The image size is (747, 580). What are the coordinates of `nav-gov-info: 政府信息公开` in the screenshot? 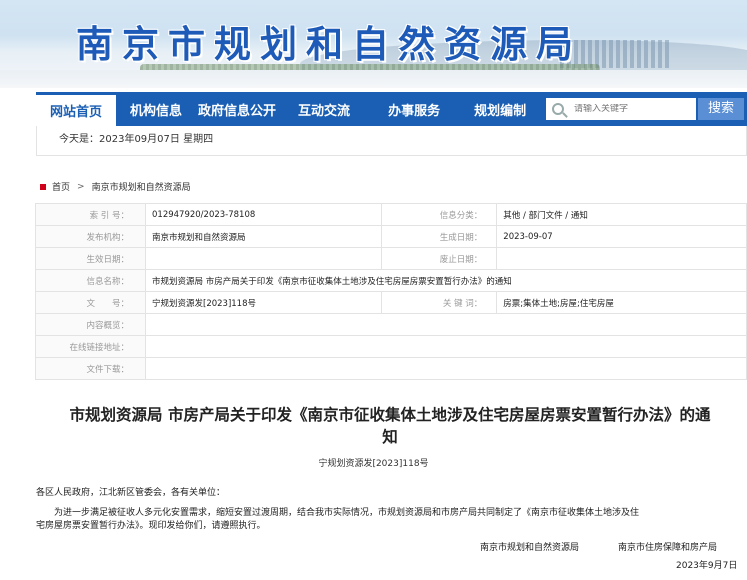 It's located at (237, 109).